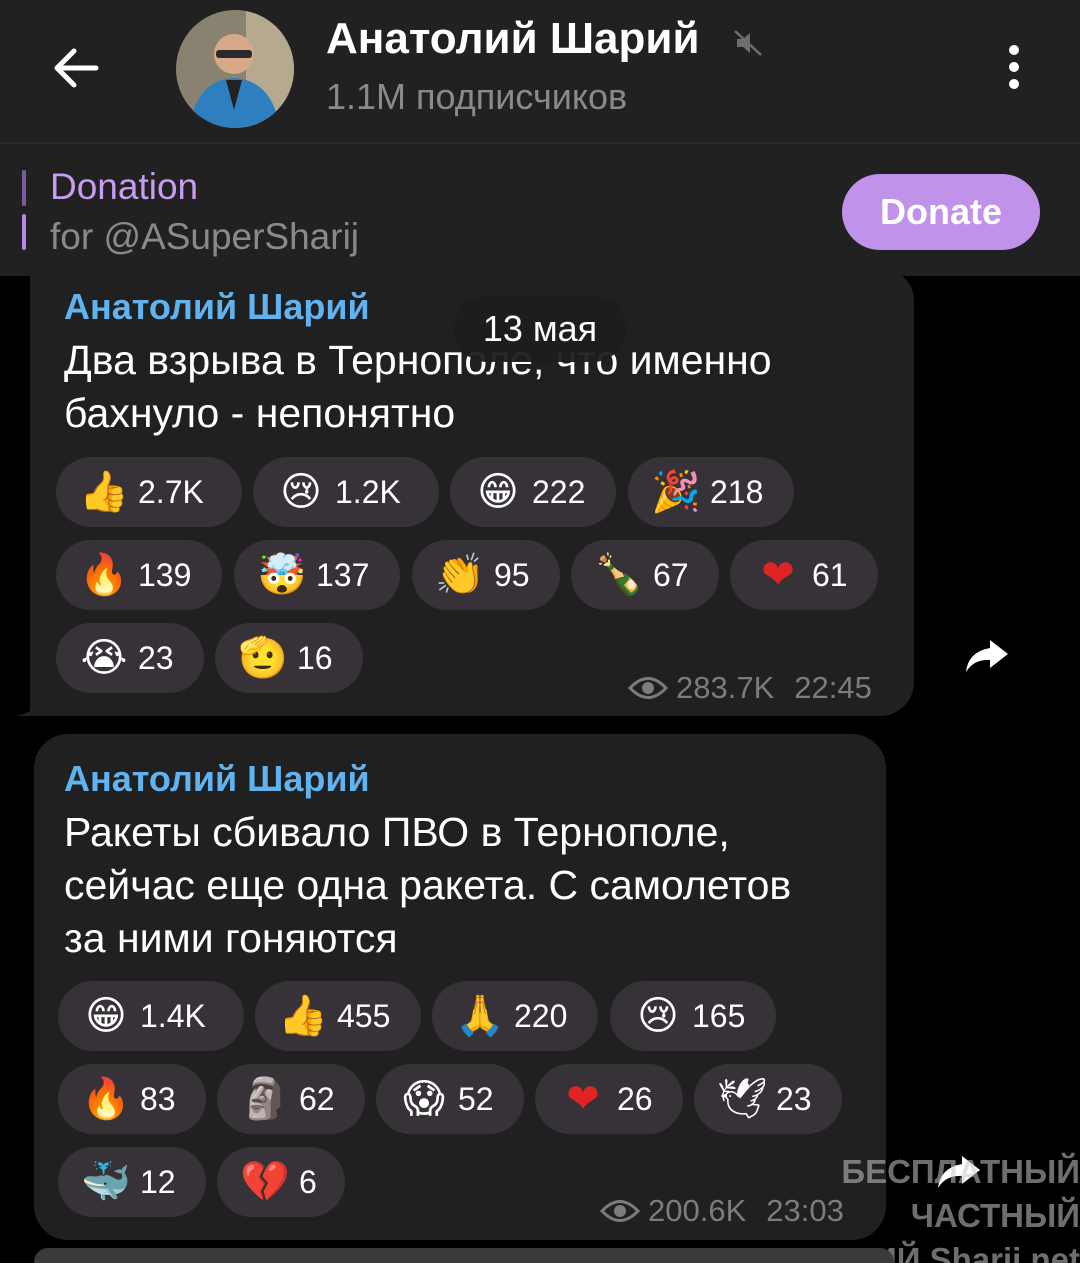 The height and width of the screenshot is (1263, 1080). Describe the element at coordinates (830, 574) in the screenshot. I see `reaction-count: 61` at that location.